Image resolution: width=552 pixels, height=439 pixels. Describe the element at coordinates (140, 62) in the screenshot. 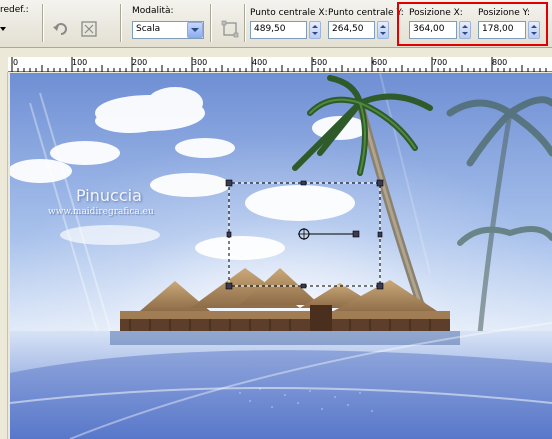

I see `ruler-label: 200` at that location.